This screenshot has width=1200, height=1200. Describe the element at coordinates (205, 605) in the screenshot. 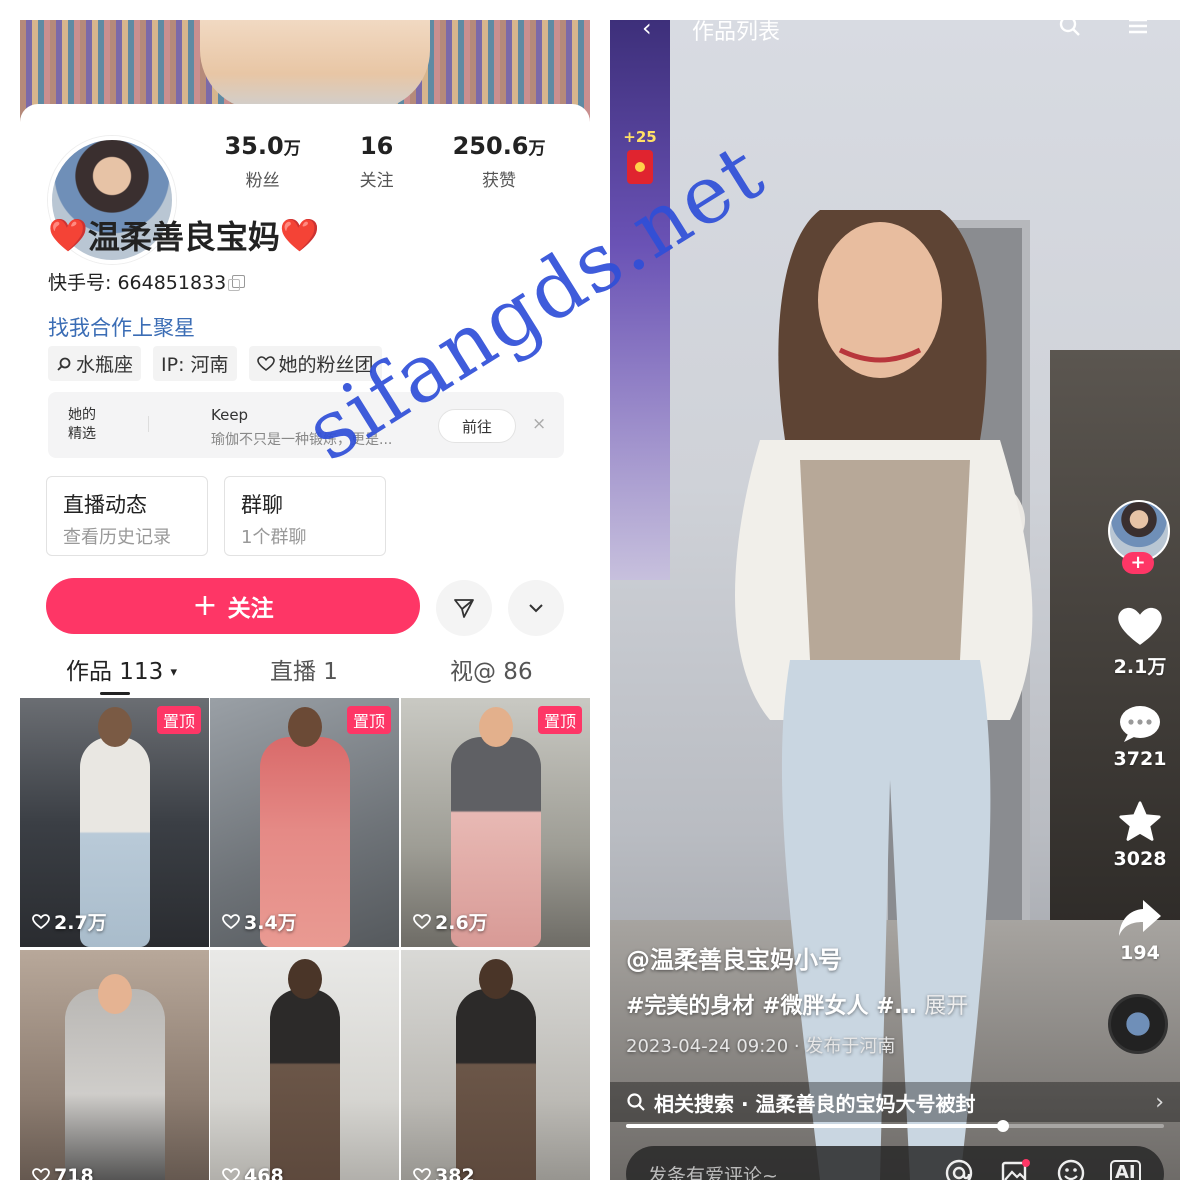

I see `plus-icon: +` at that location.